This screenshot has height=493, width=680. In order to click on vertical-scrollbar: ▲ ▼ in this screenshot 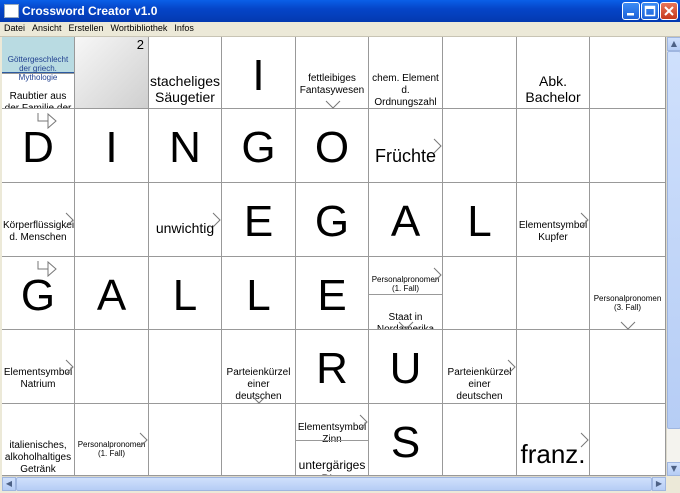, I will do `click(673, 256)`.